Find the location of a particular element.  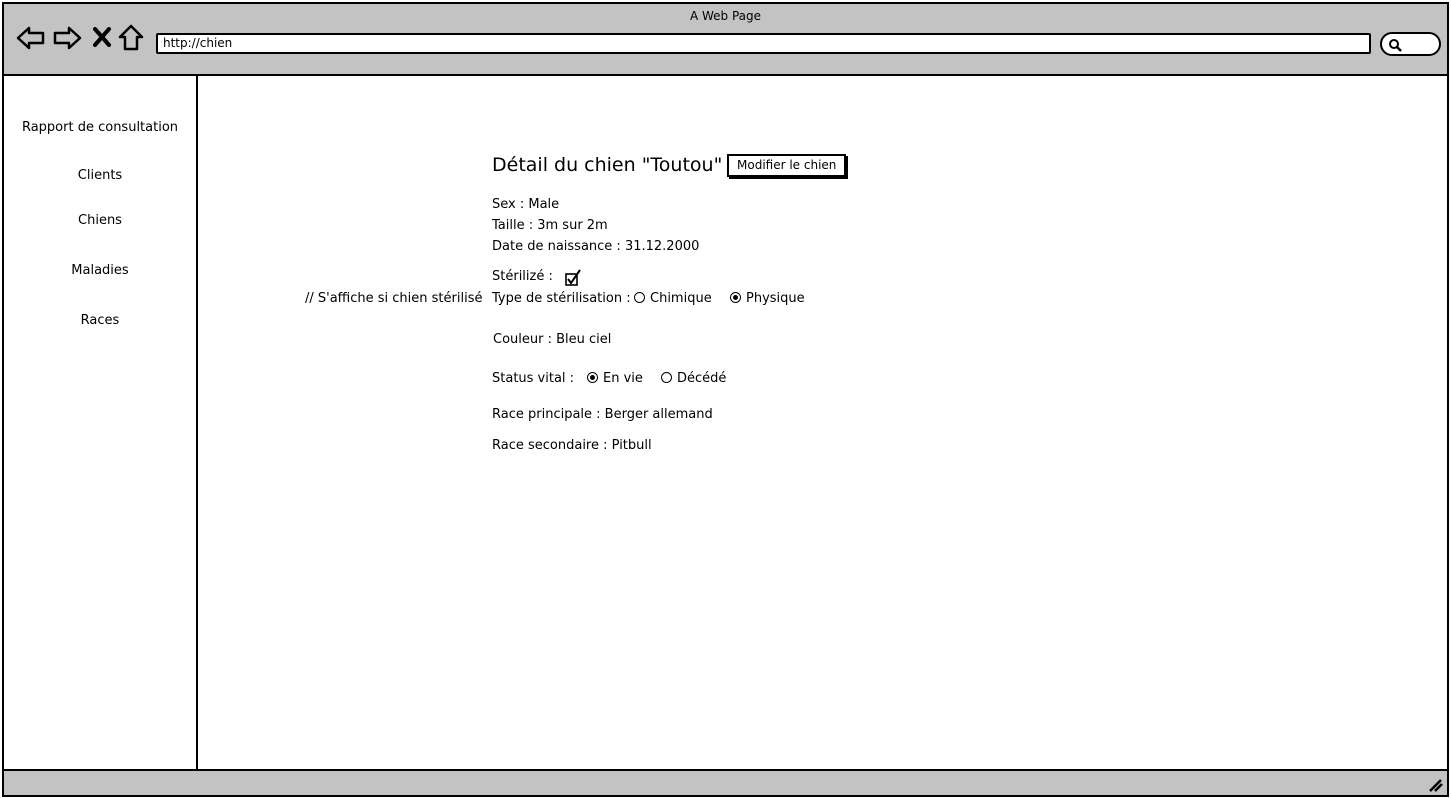

sterilized-checkbox is located at coordinates (573, 280).